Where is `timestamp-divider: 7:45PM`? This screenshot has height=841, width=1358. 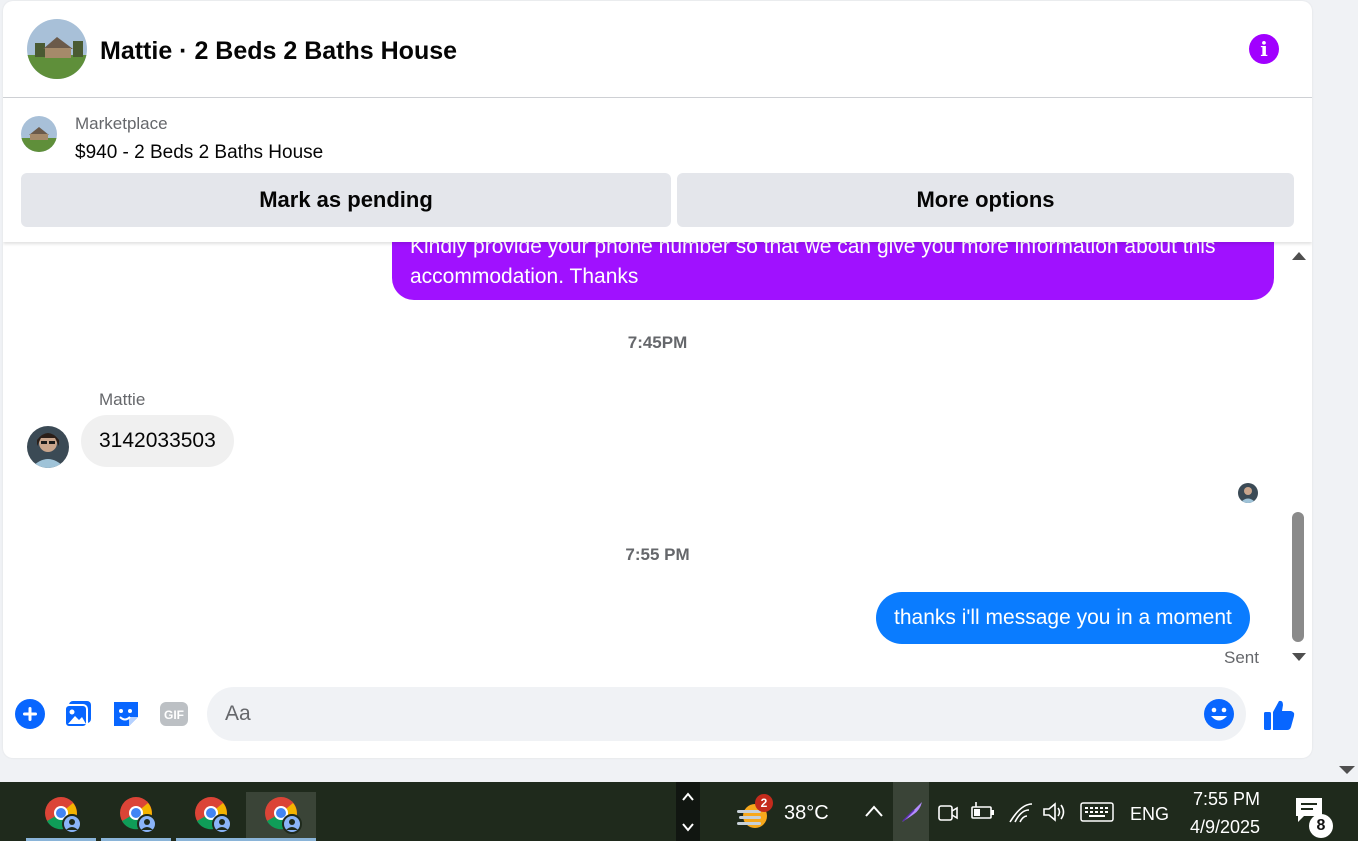 timestamp-divider: 7:45PM is located at coordinates (657, 342).